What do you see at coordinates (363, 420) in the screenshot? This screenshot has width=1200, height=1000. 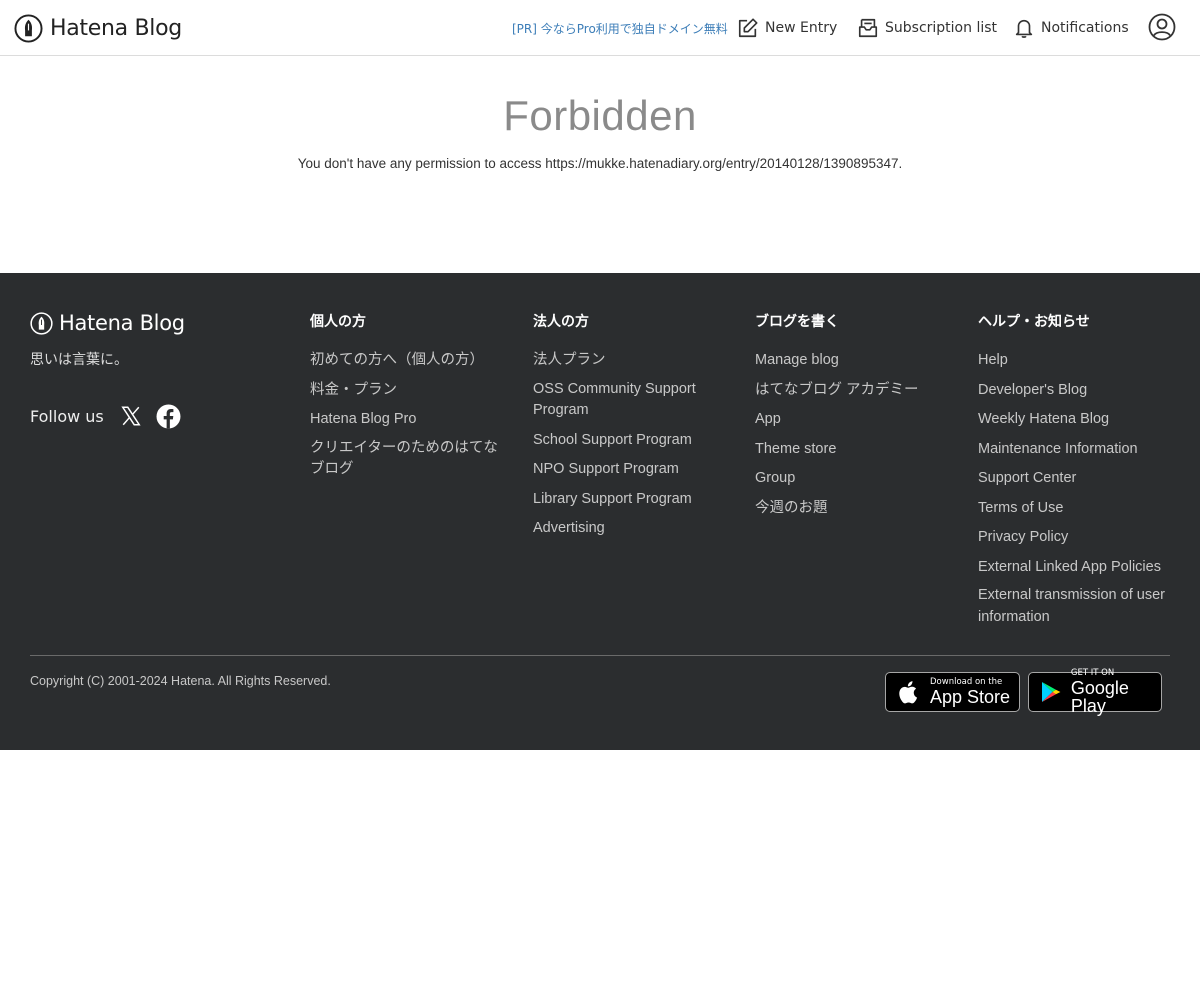 I see `footer-link: Hatena Blog Pro` at bounding box center [363, 420].